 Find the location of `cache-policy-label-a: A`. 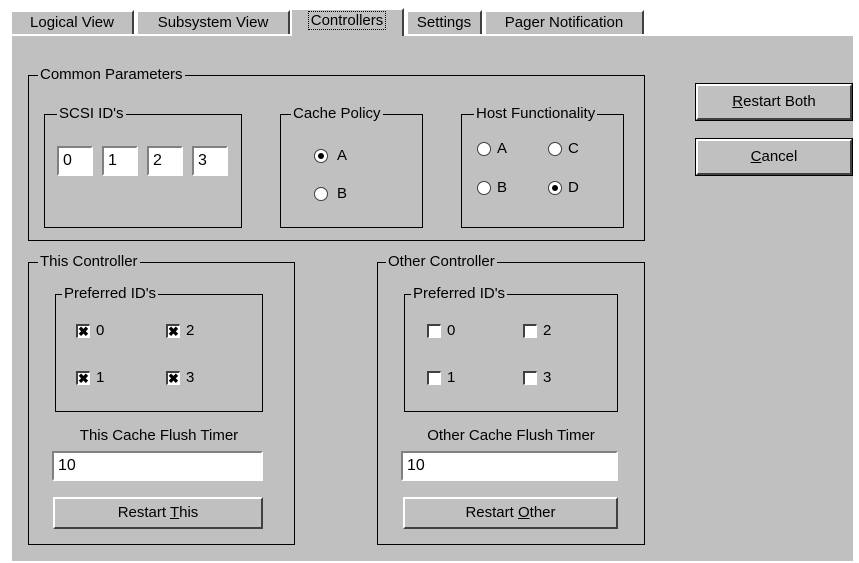

cache-policy-label-a: A is located at coordinates (342, 155).